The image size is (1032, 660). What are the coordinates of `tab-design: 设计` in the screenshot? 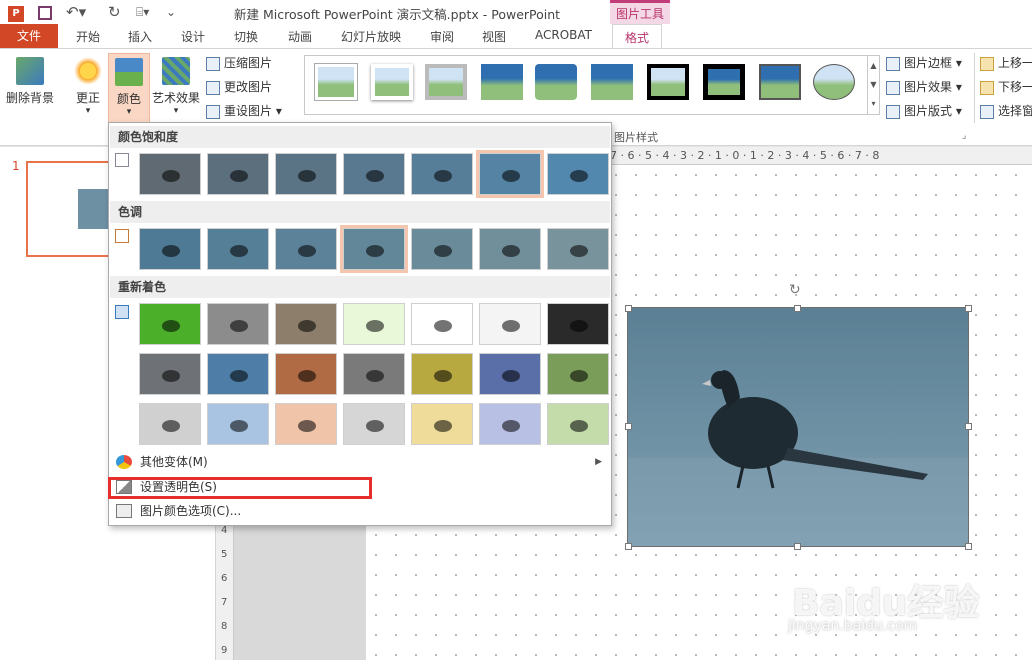 It's located at (193, 36).